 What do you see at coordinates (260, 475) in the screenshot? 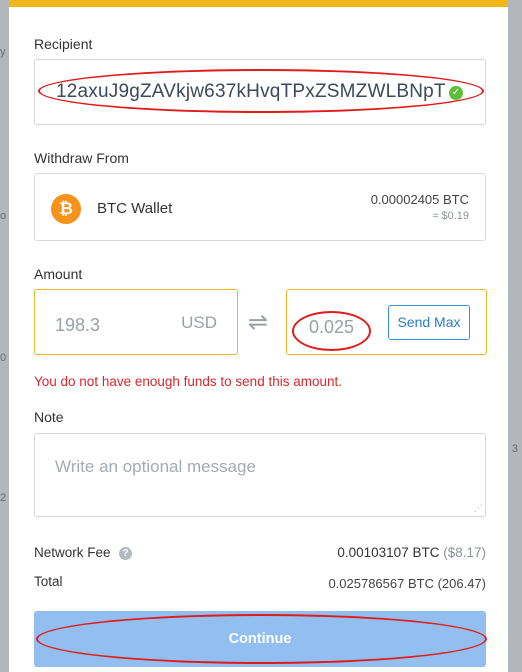
I see `note-textarea: Write an optional message ⋰` at bounding box center [260, 475].